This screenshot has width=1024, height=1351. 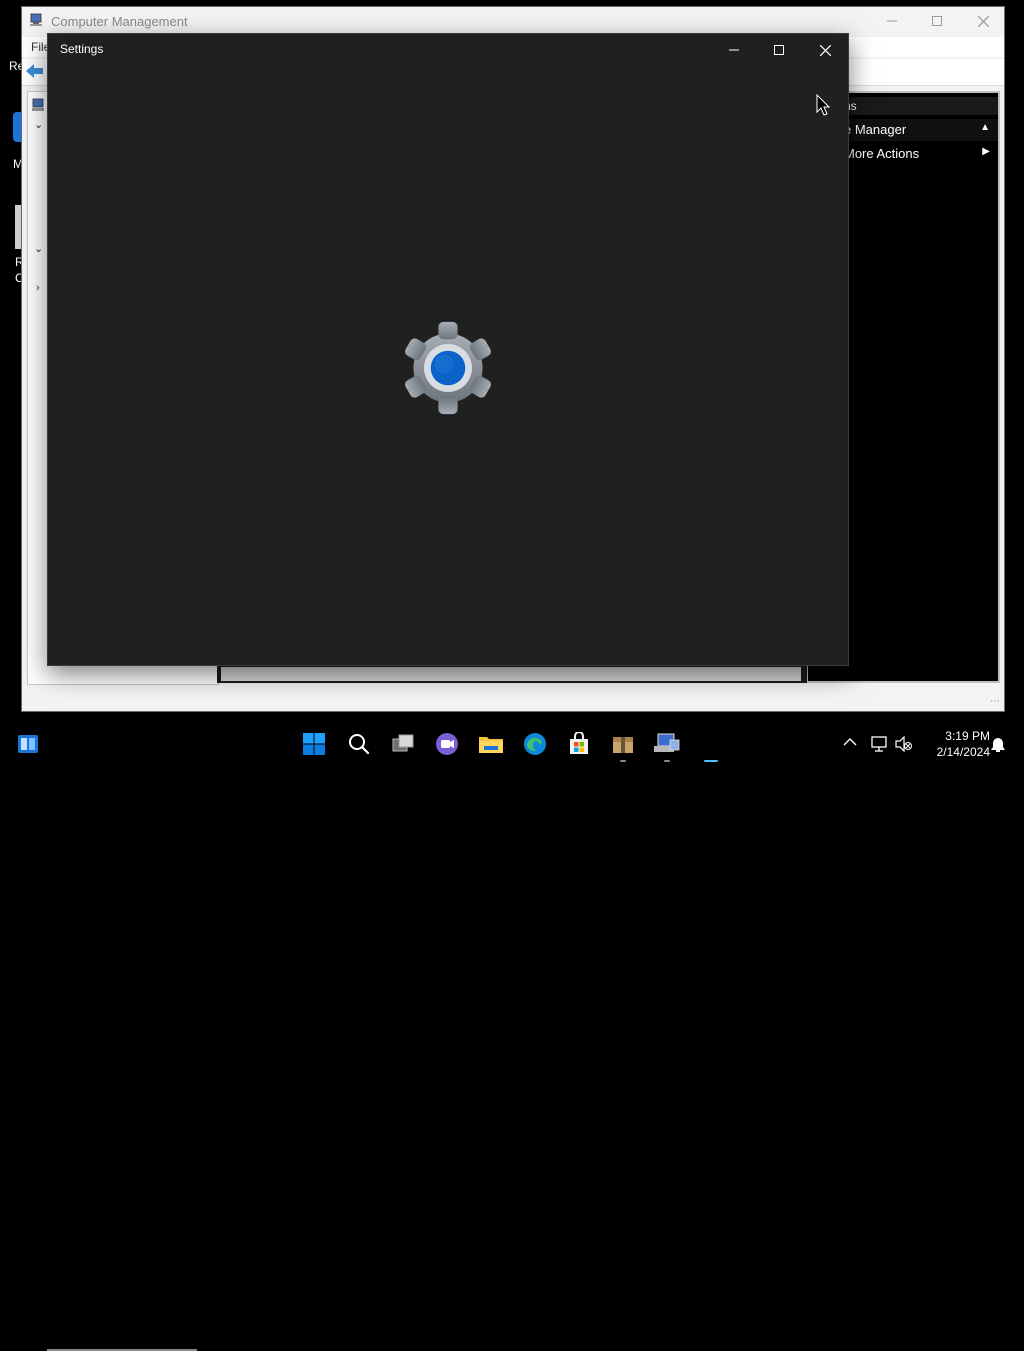 What do you see at coordinates (119, 21) in the screenshot?
I see `window-title: Computer Management` at bounding box center [119, 21].